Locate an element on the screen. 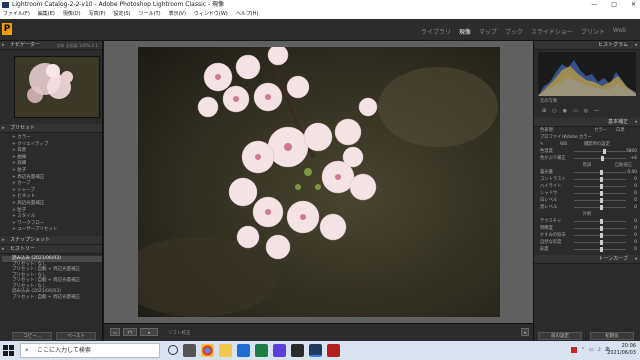 Image resolution: width=640 pixels, height=360 pixels. snapshots-header: スナップショット is located at coordinates (51, 240).